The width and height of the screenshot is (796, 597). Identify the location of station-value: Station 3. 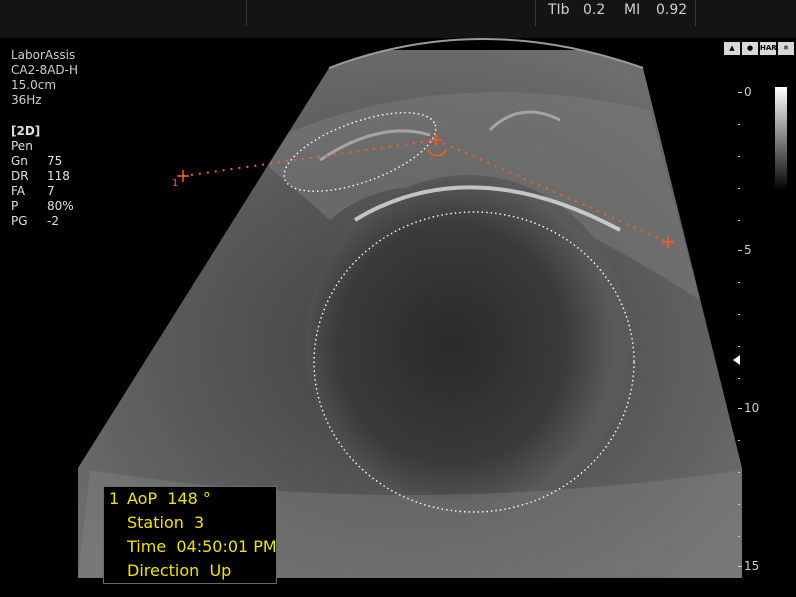
(166, 522).